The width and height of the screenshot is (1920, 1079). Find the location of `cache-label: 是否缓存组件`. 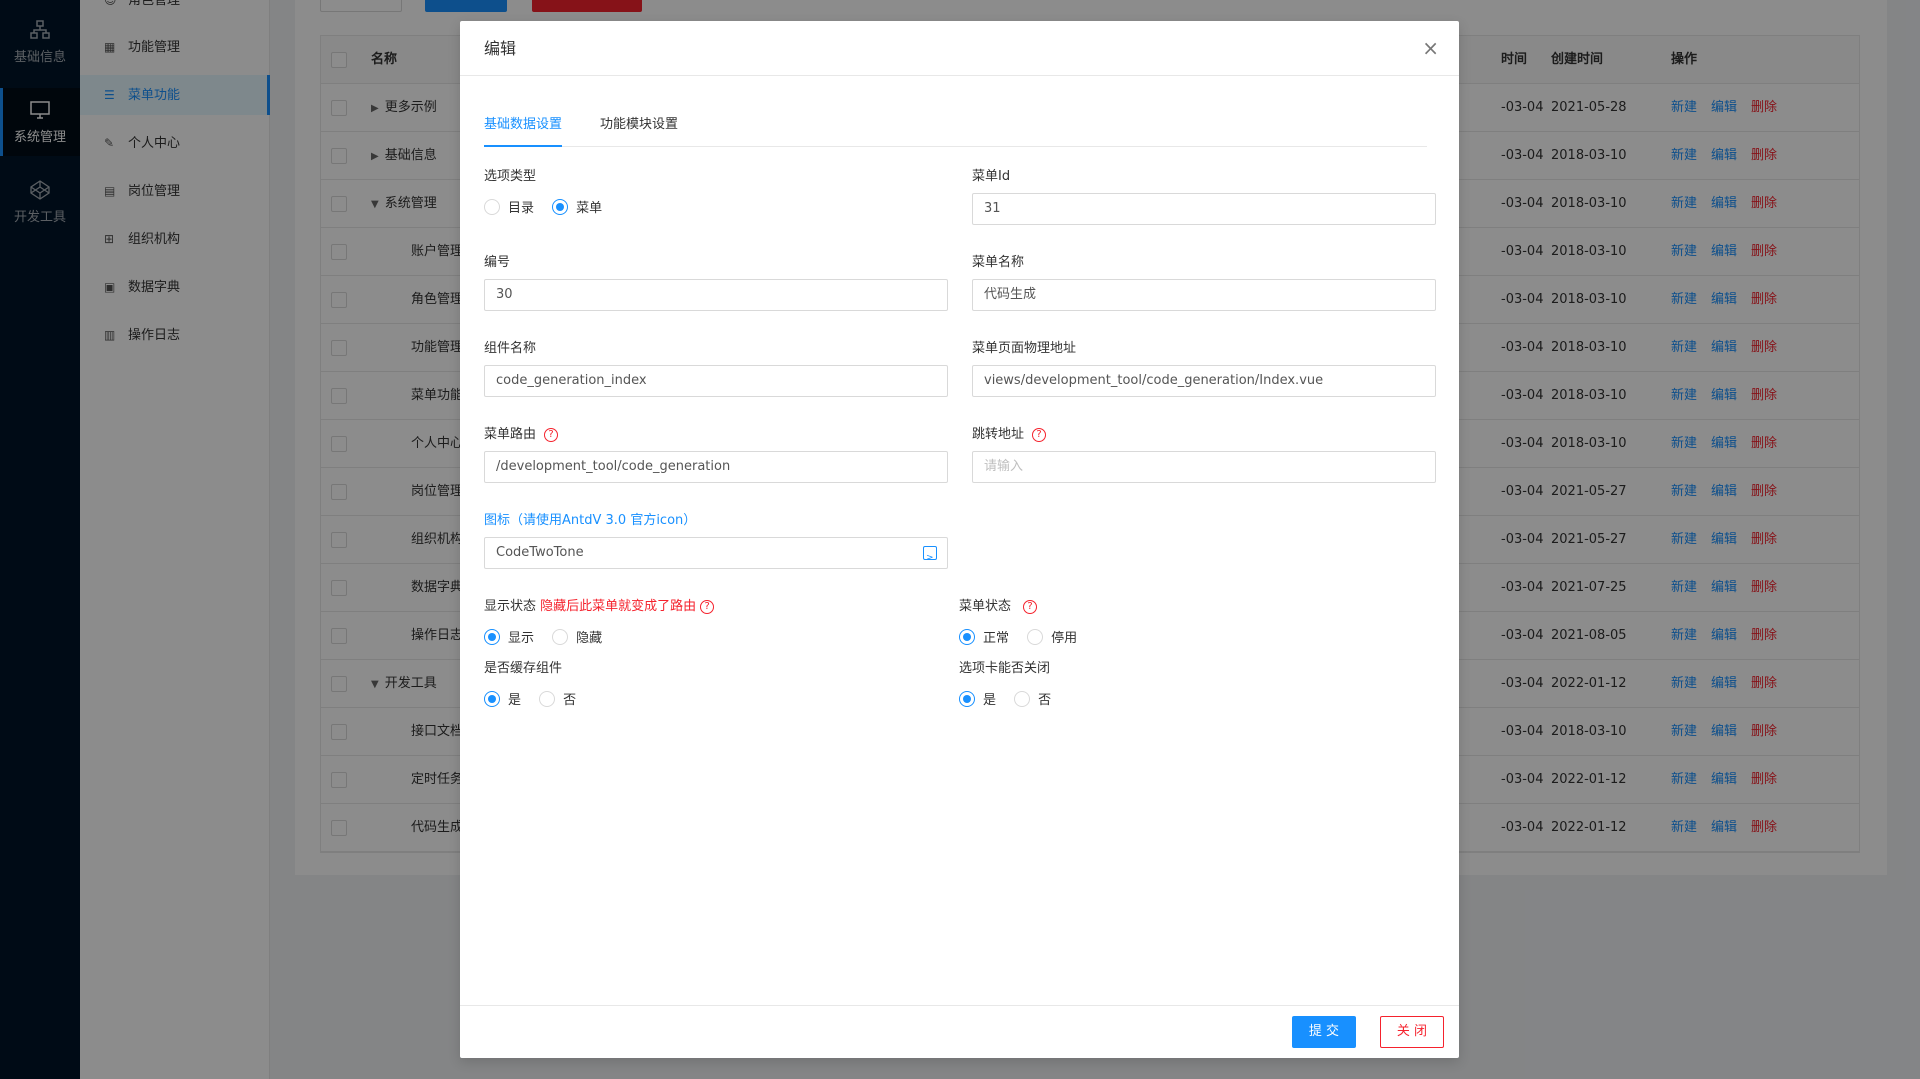

cache-label: 是否缓存组件 is located at coordinates (523, 668).